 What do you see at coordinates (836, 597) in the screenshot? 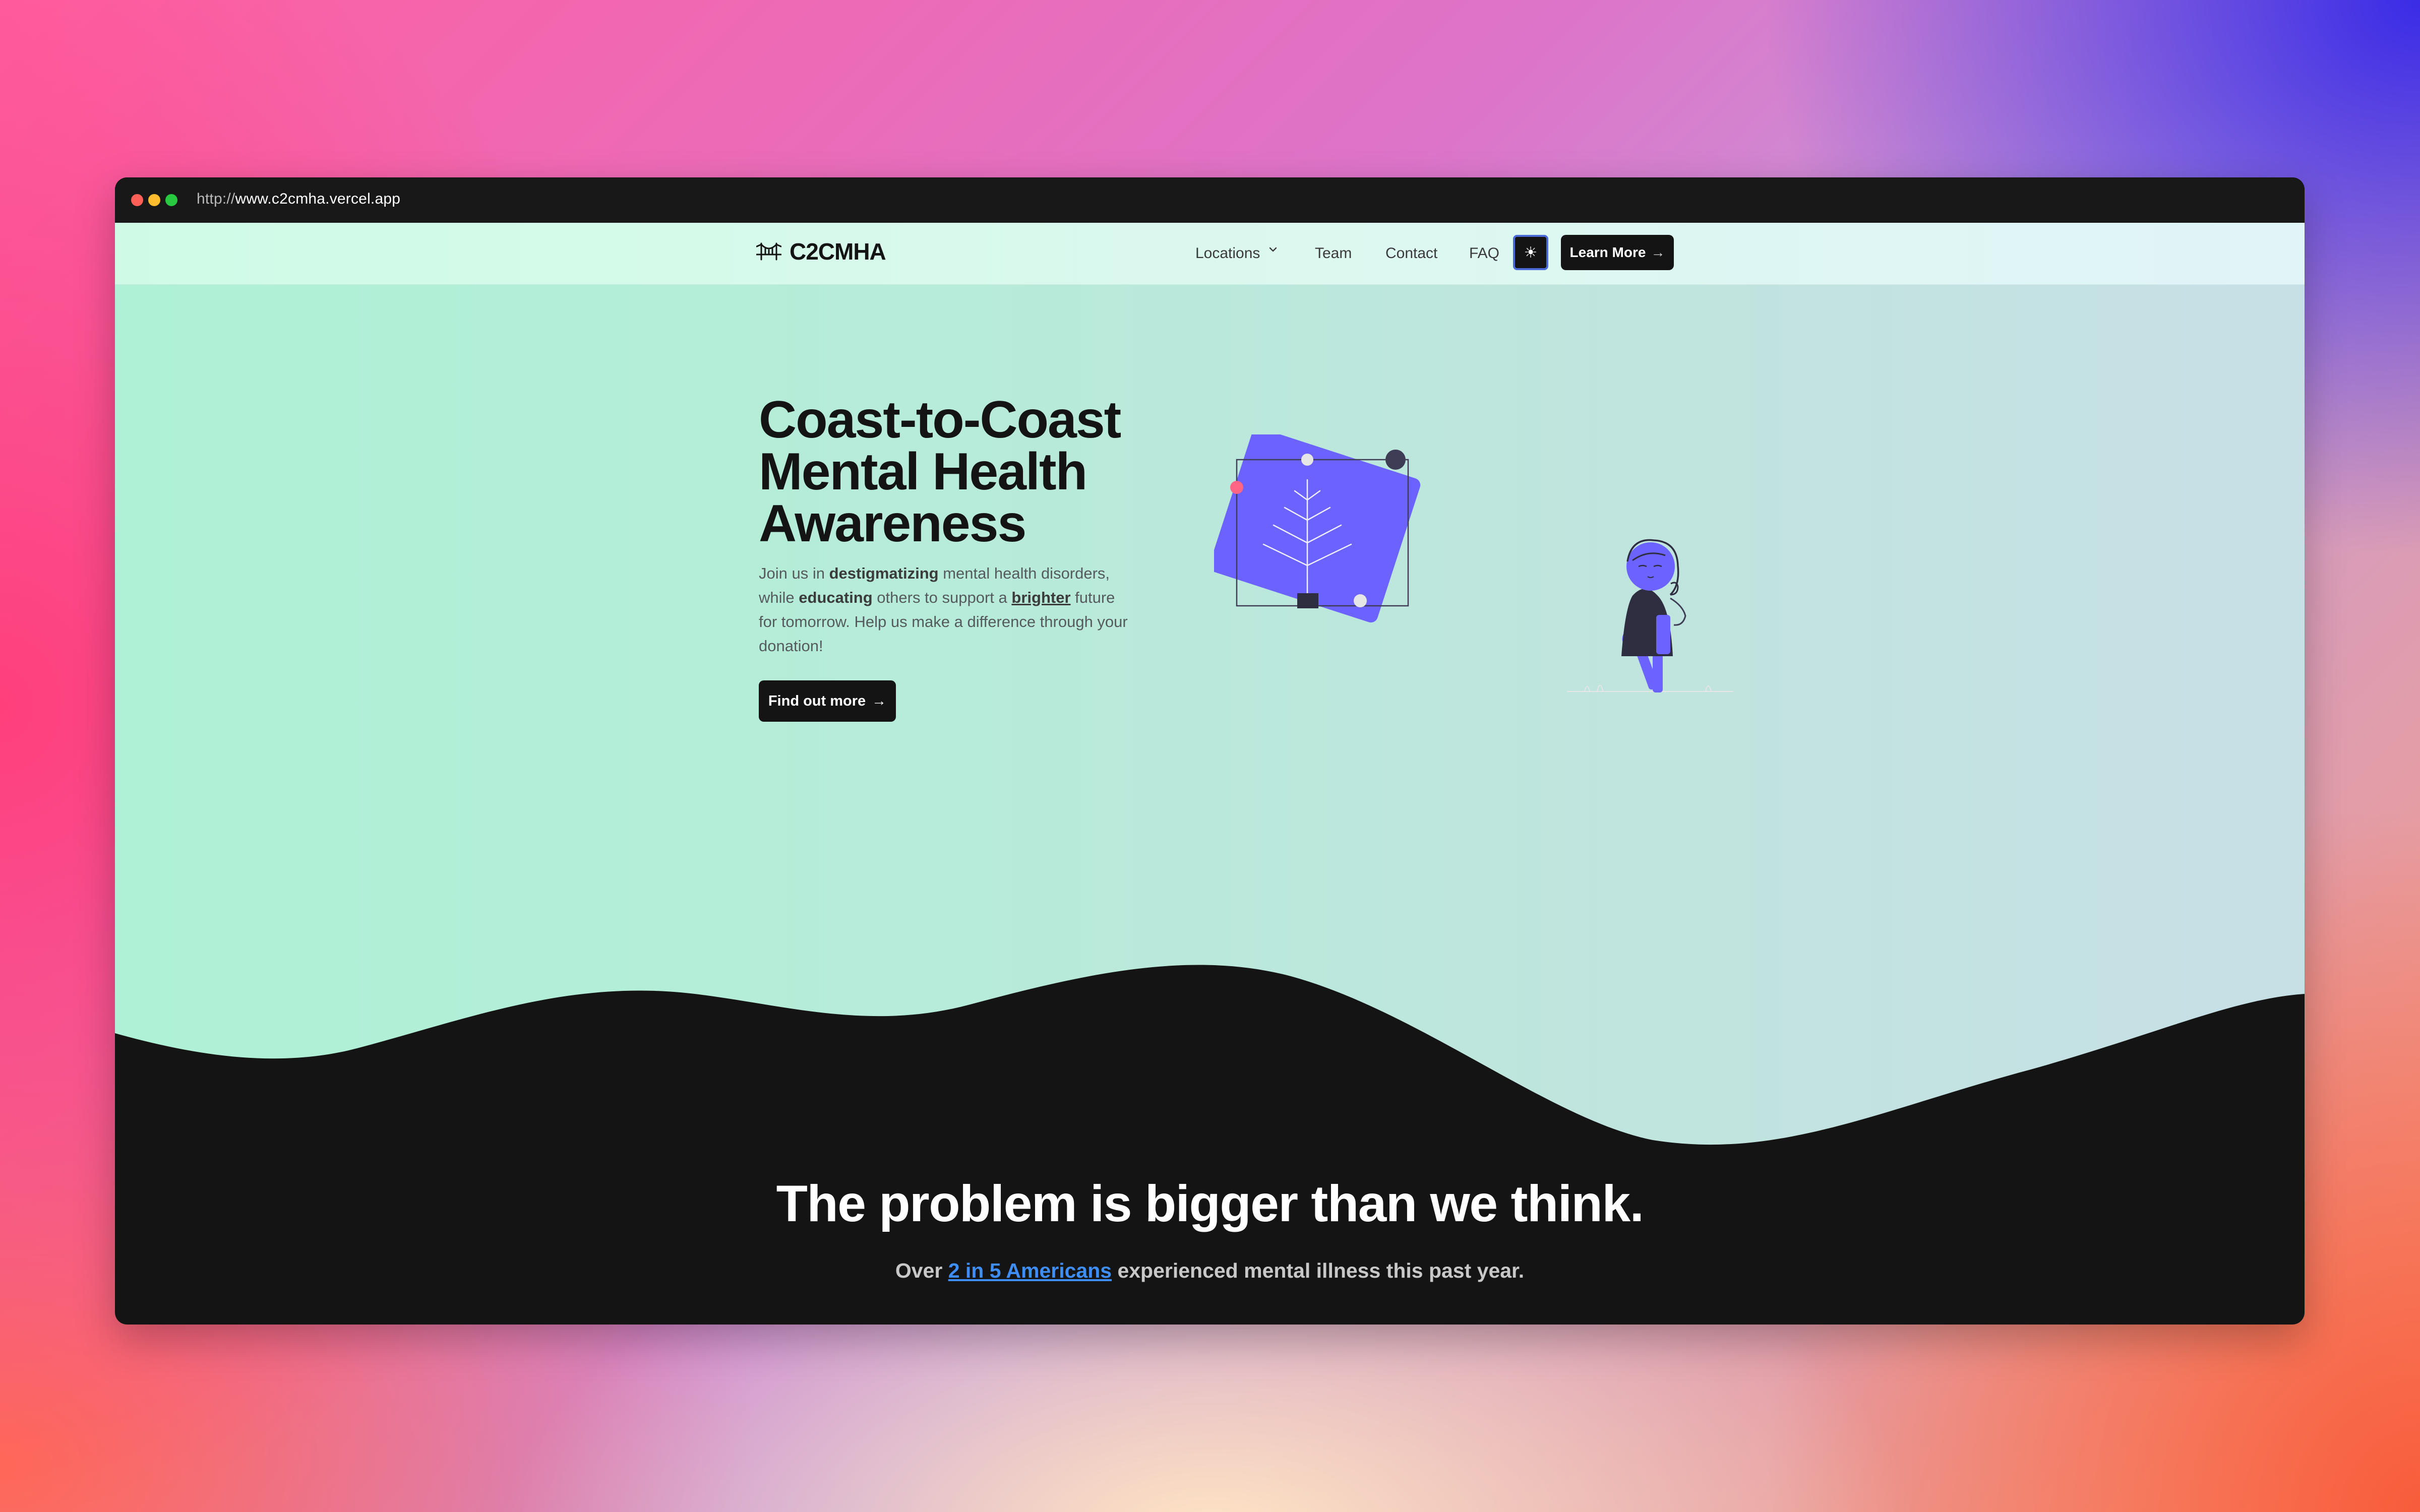
I see `desc-bold-educating: educating` at bounding box center [836, 597].